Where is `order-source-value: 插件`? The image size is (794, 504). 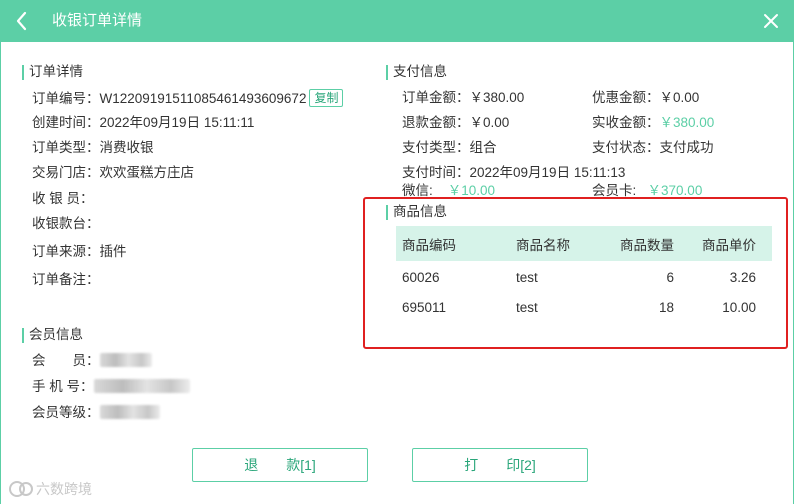
order-source-value: 插件 is located at coordinates (113, 251).